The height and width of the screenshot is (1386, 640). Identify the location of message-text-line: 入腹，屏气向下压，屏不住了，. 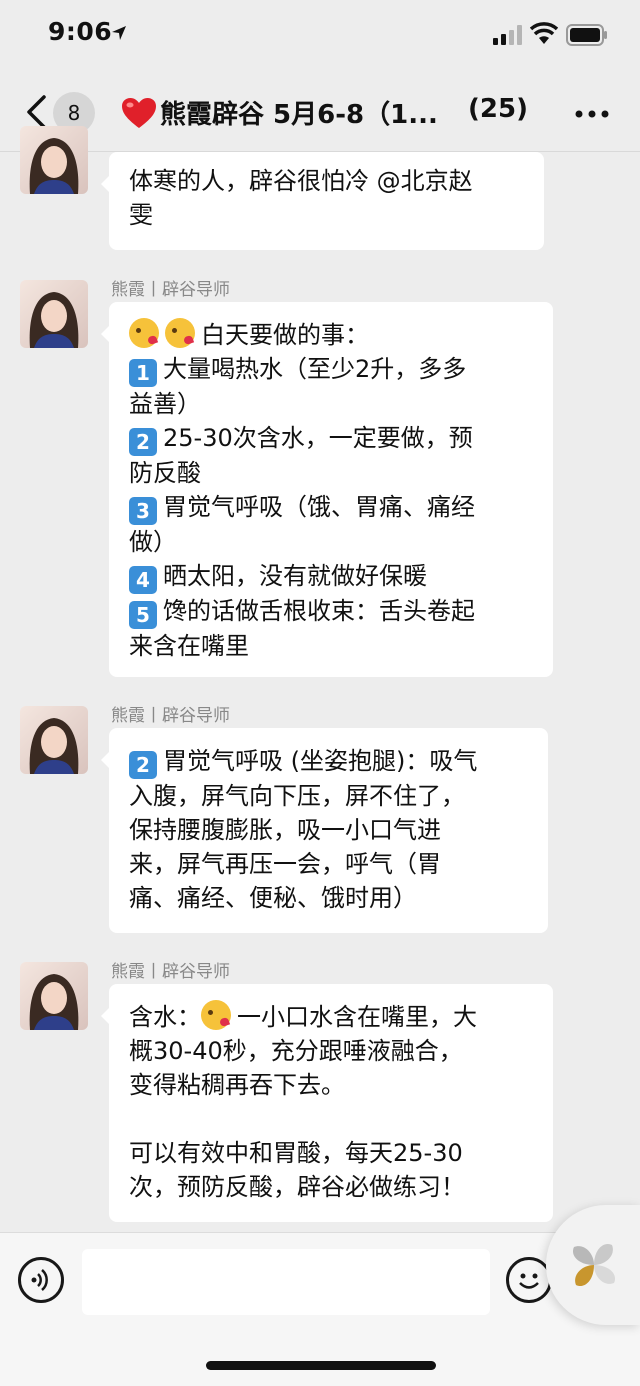
(297, 796).